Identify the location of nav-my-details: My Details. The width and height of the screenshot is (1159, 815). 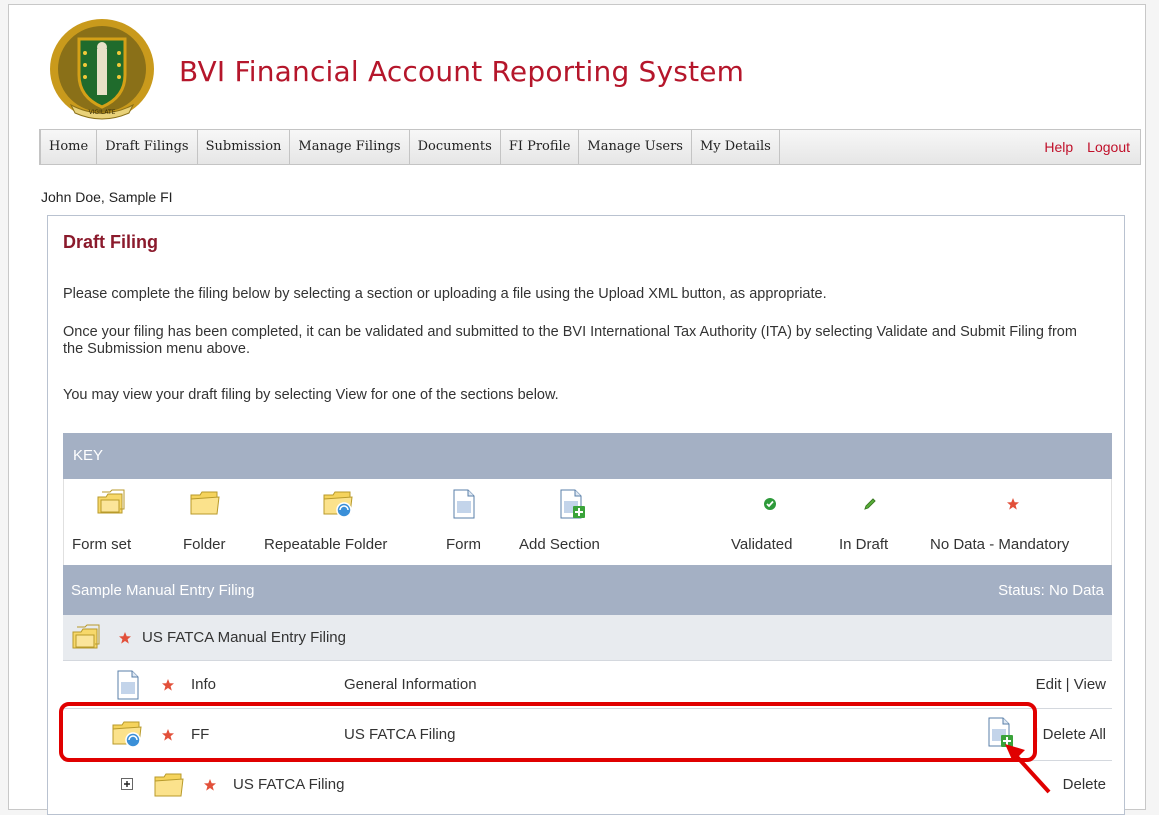
(736, 147).